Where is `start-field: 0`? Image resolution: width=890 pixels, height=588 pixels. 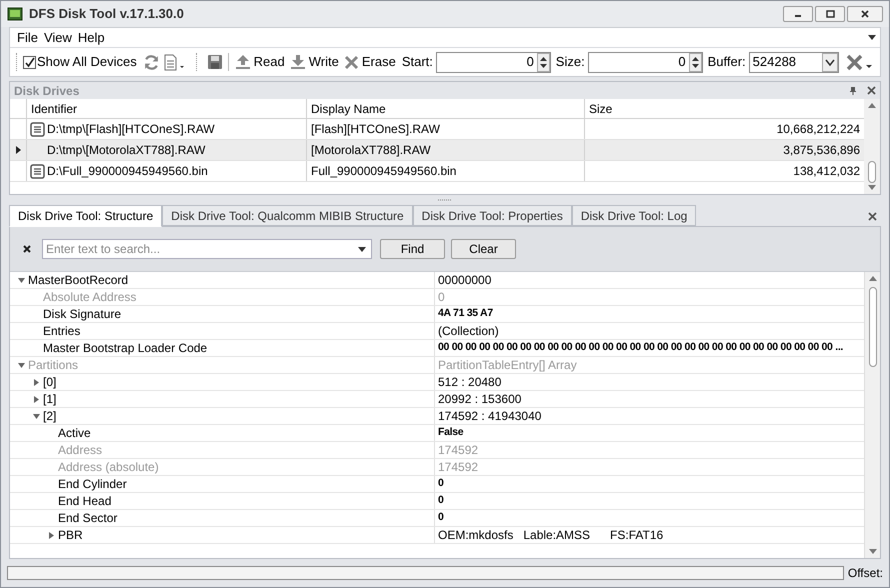
start-field: 0 is located at coordinates (493, 62).